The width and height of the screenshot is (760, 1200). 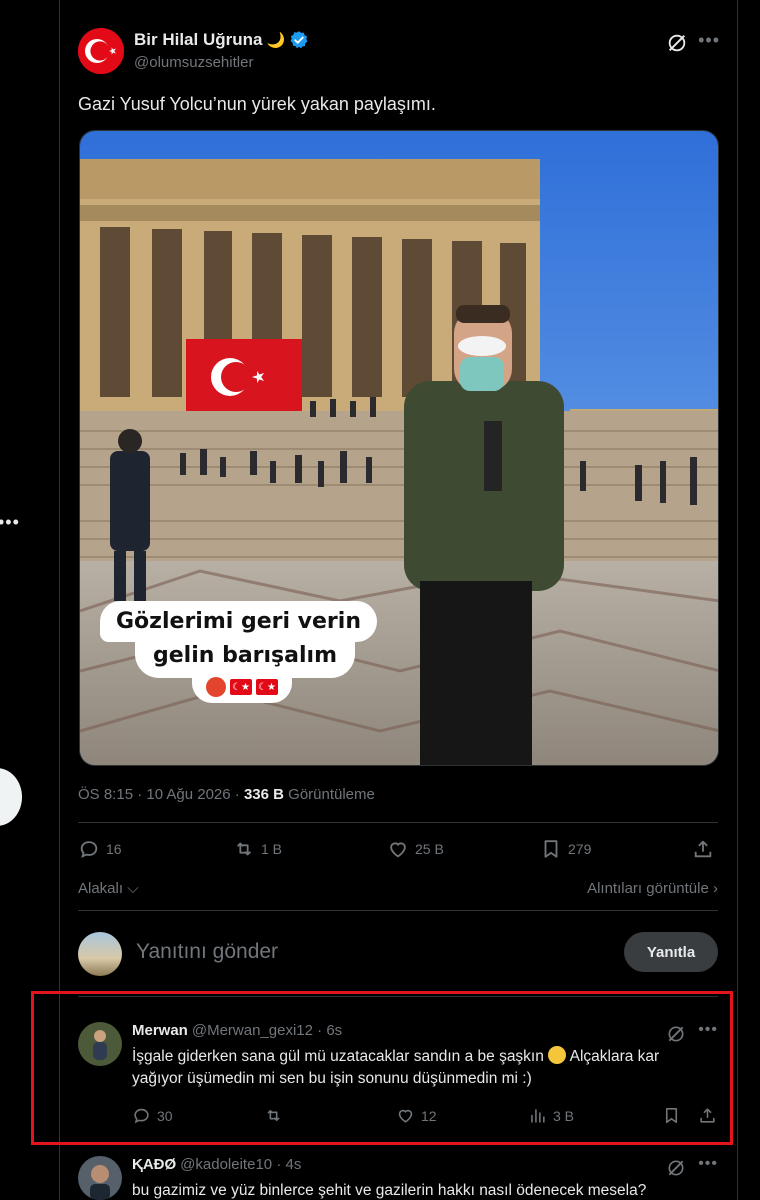 I want to click on repost-icon, so click(x=244, y=849).